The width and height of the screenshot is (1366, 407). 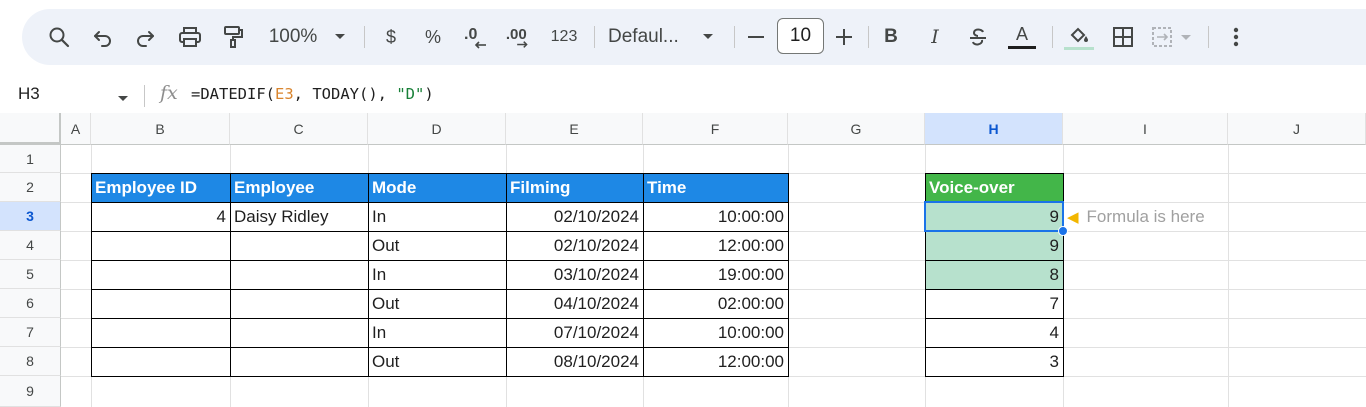 I want to click on row-header-9: 9, so click(x=30, y=391).